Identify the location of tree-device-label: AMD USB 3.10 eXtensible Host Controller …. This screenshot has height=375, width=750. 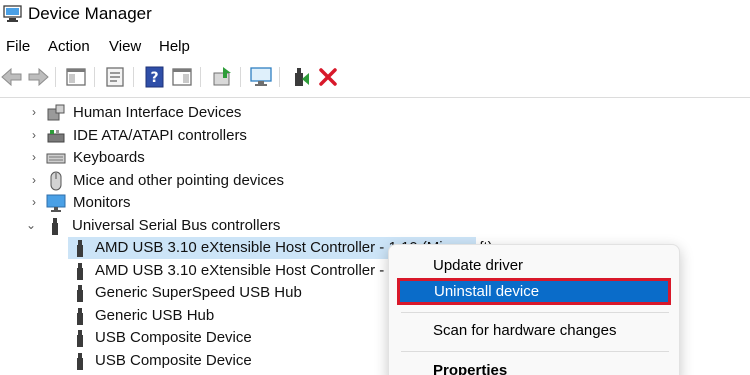
(252, 270).